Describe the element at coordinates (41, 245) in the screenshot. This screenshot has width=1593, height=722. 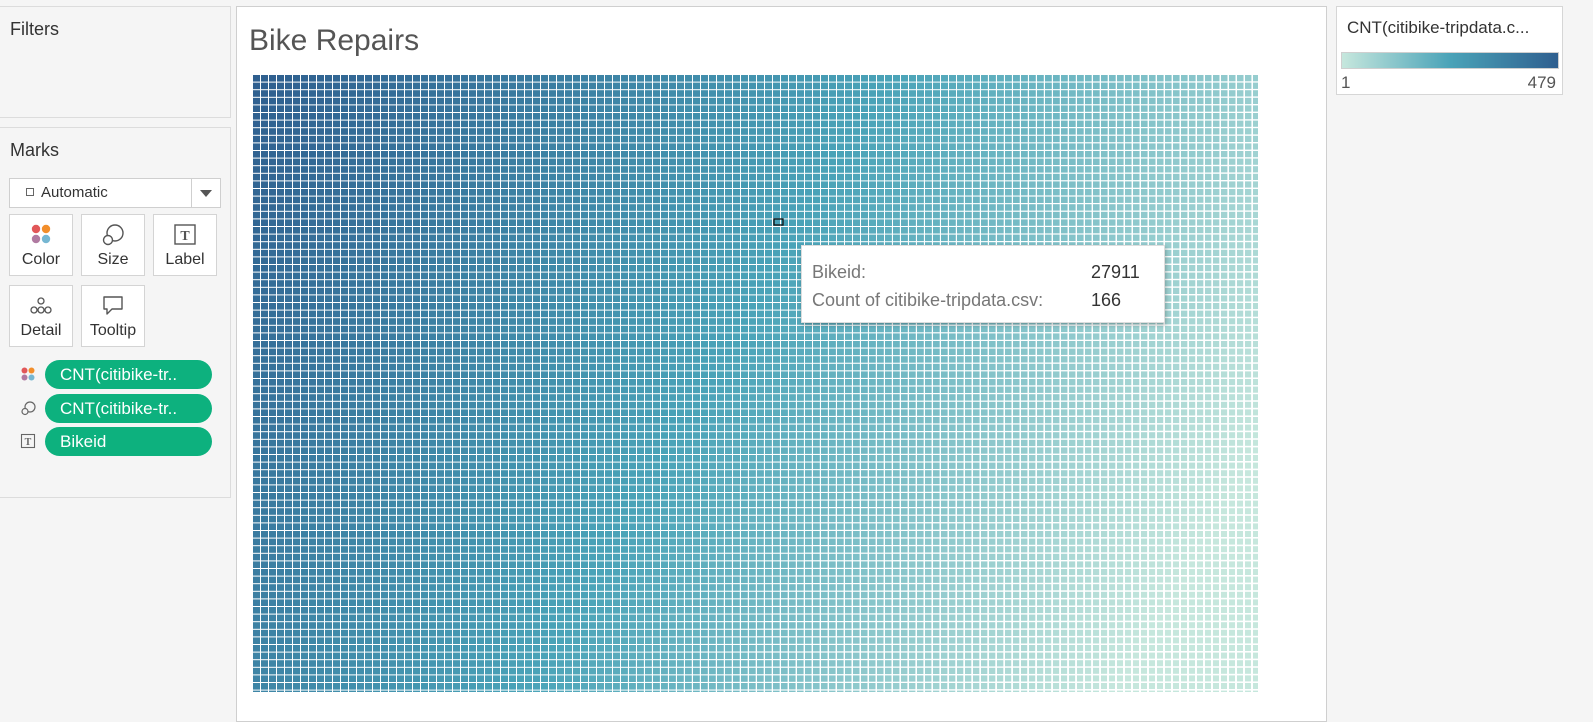
I see `color-button: Color` at that location.